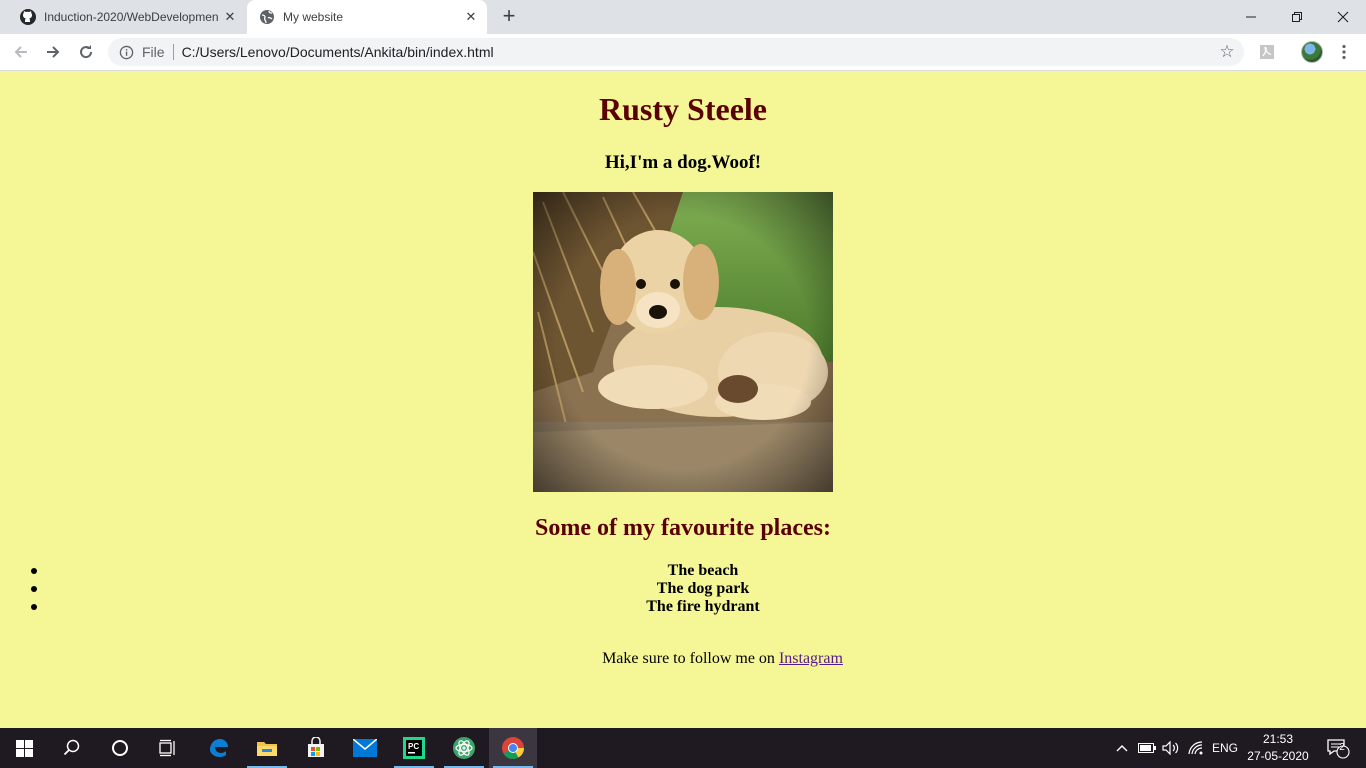 Image resolution: width=1366 pixels, height=768 pixels. I want to click on close-window-button, so click(1343, 17).